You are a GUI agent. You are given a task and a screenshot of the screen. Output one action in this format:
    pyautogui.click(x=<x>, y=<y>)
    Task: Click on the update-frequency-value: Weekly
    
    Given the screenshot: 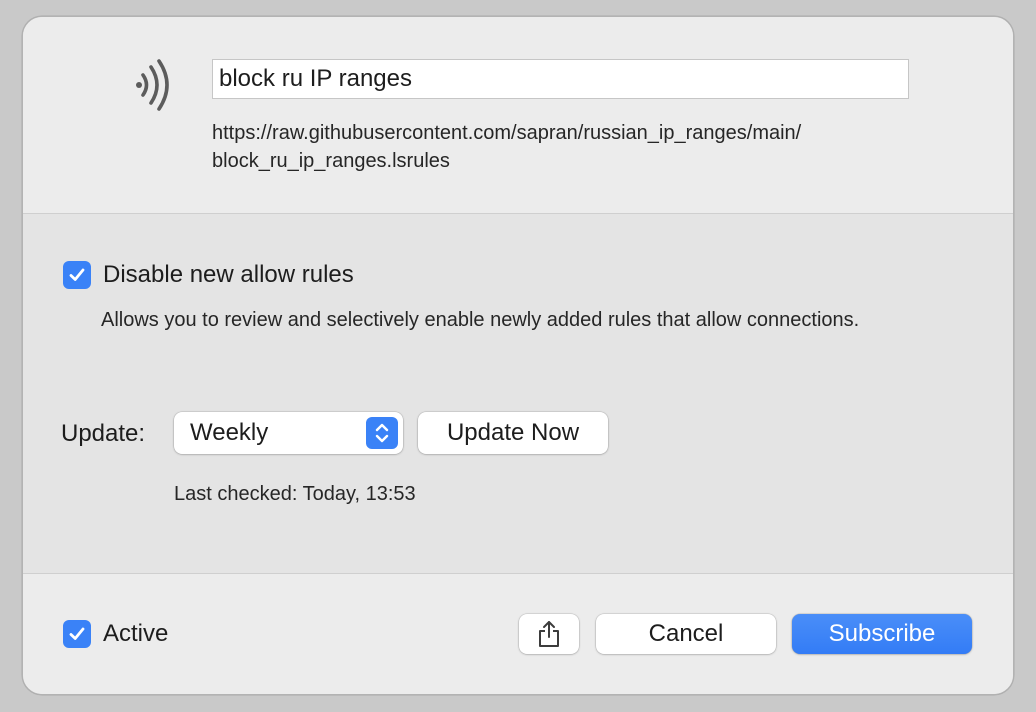 What is the action you would take?
    pyautogui.click(x=229, y=432)
    